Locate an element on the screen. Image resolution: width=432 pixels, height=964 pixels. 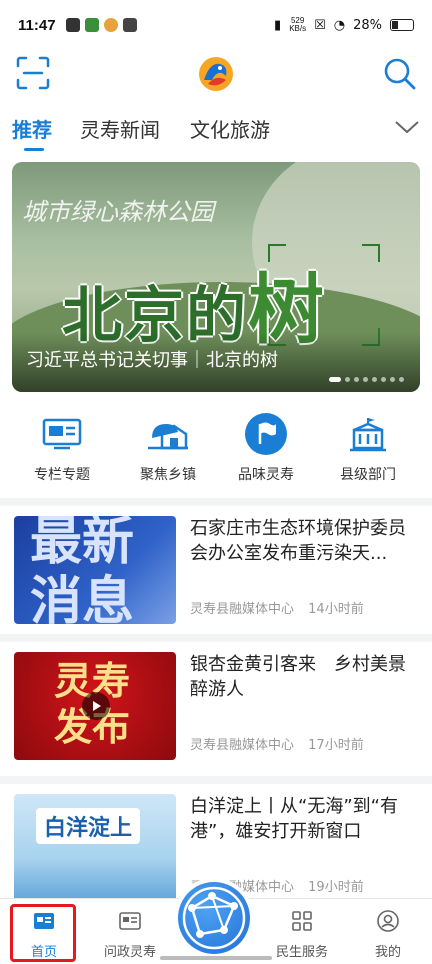
chevron-down-icon is located at coordinates (407, 127).